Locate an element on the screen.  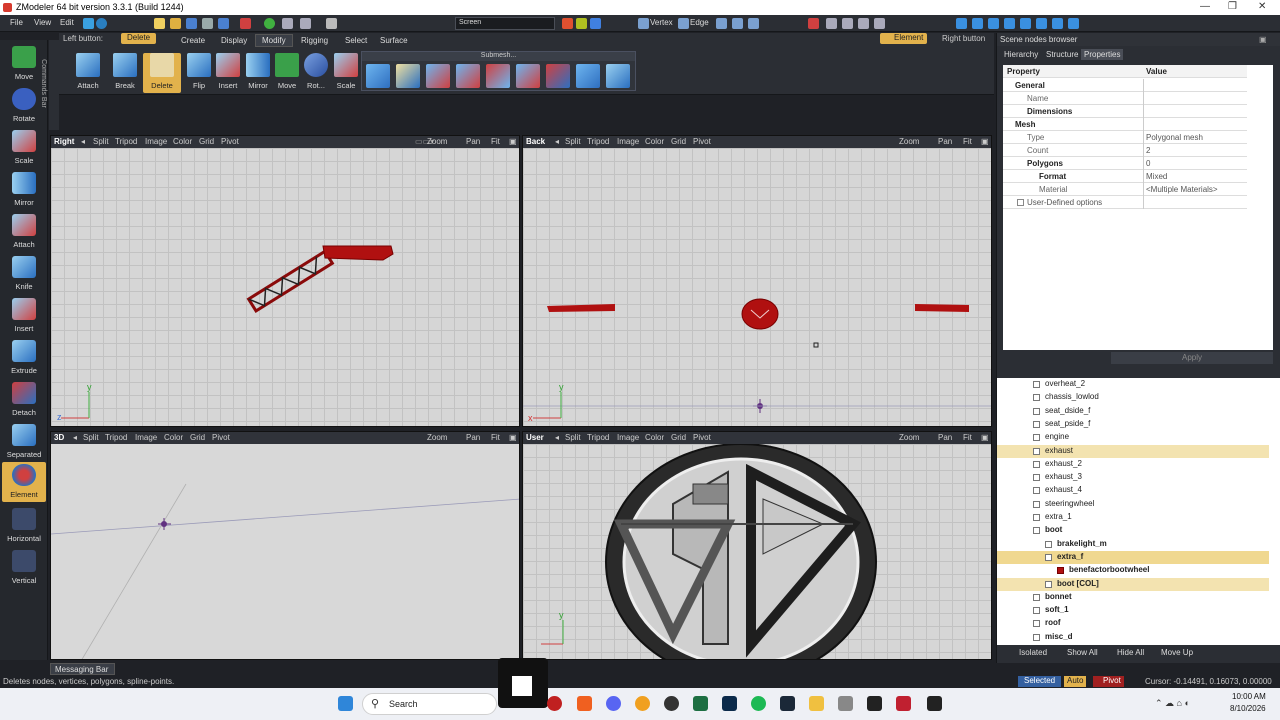
tool-element: Element is located at coordinates (24, 482).